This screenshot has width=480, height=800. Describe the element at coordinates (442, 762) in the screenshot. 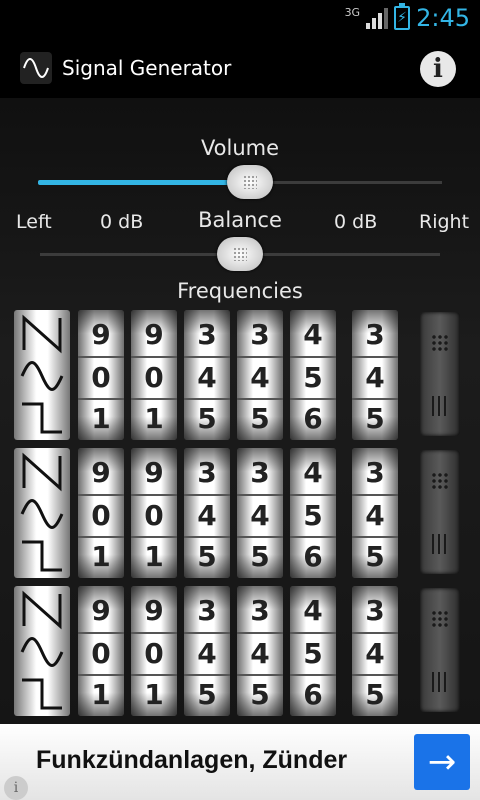

I see `ad-arrow-button: →` at that location.